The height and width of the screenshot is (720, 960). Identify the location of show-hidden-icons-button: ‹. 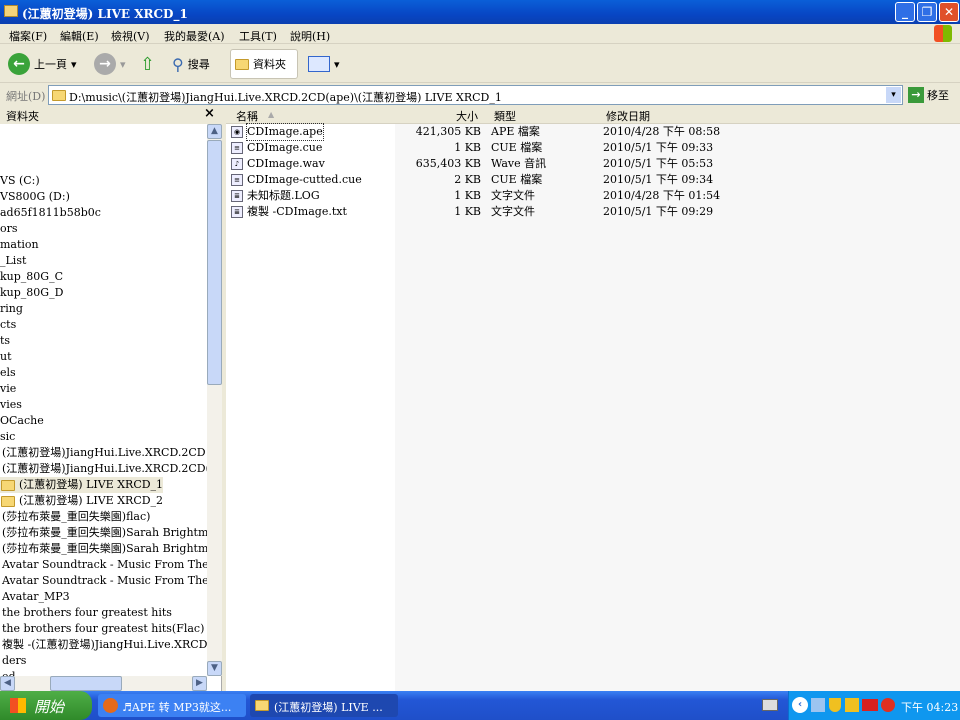
(800, 705).